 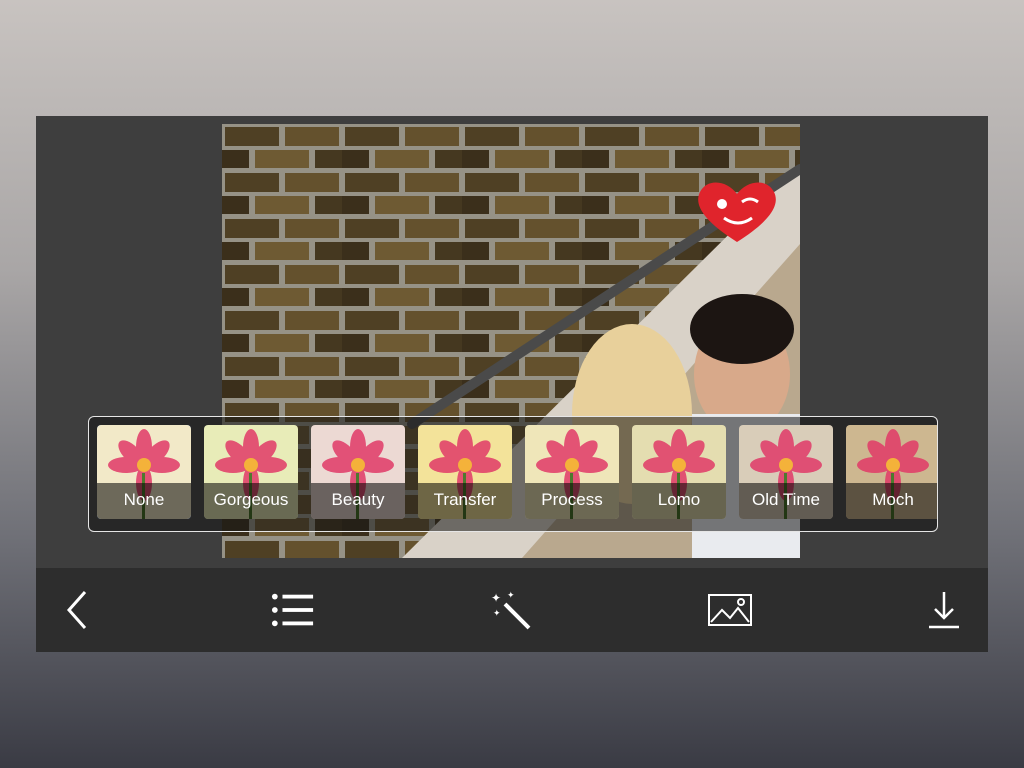 I want to click on image-icon, so click(x=730, y=610).